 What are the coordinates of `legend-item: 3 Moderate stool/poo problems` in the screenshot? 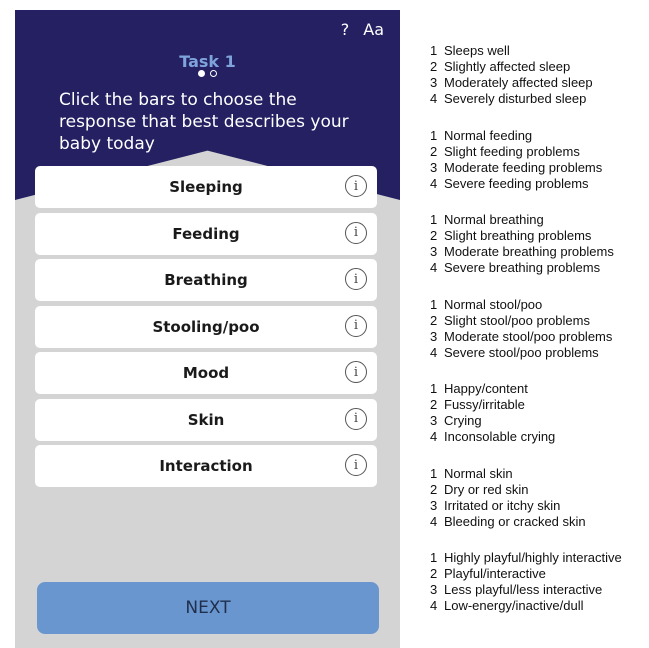 It's located at (521, 336).